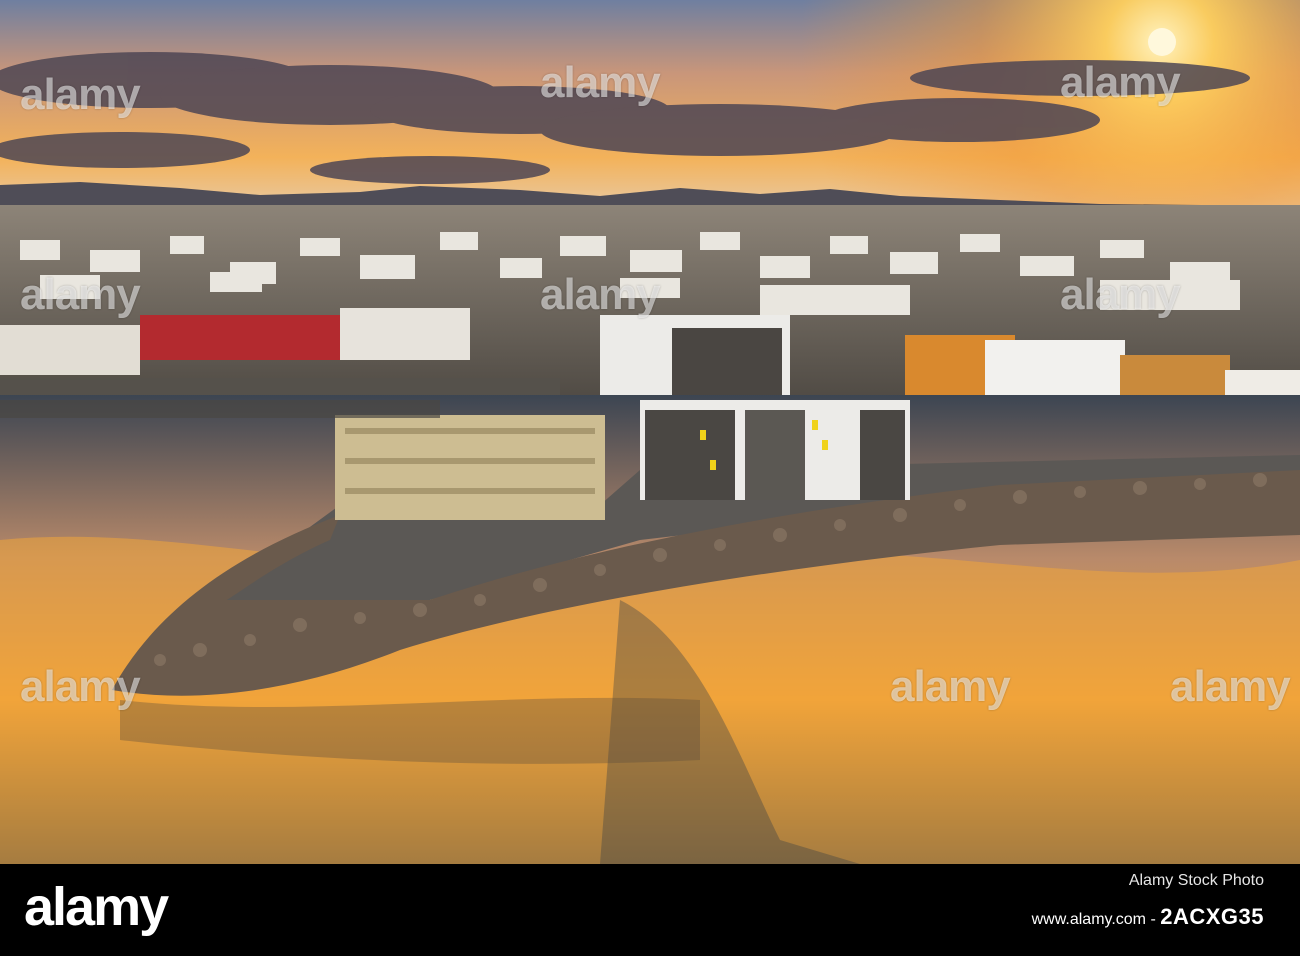 Image resolution: width=1300 pixels, height=956 pixels. Describe the element at coordinates (240, 337) in the screenshot. I see `red-apartments` at that location.